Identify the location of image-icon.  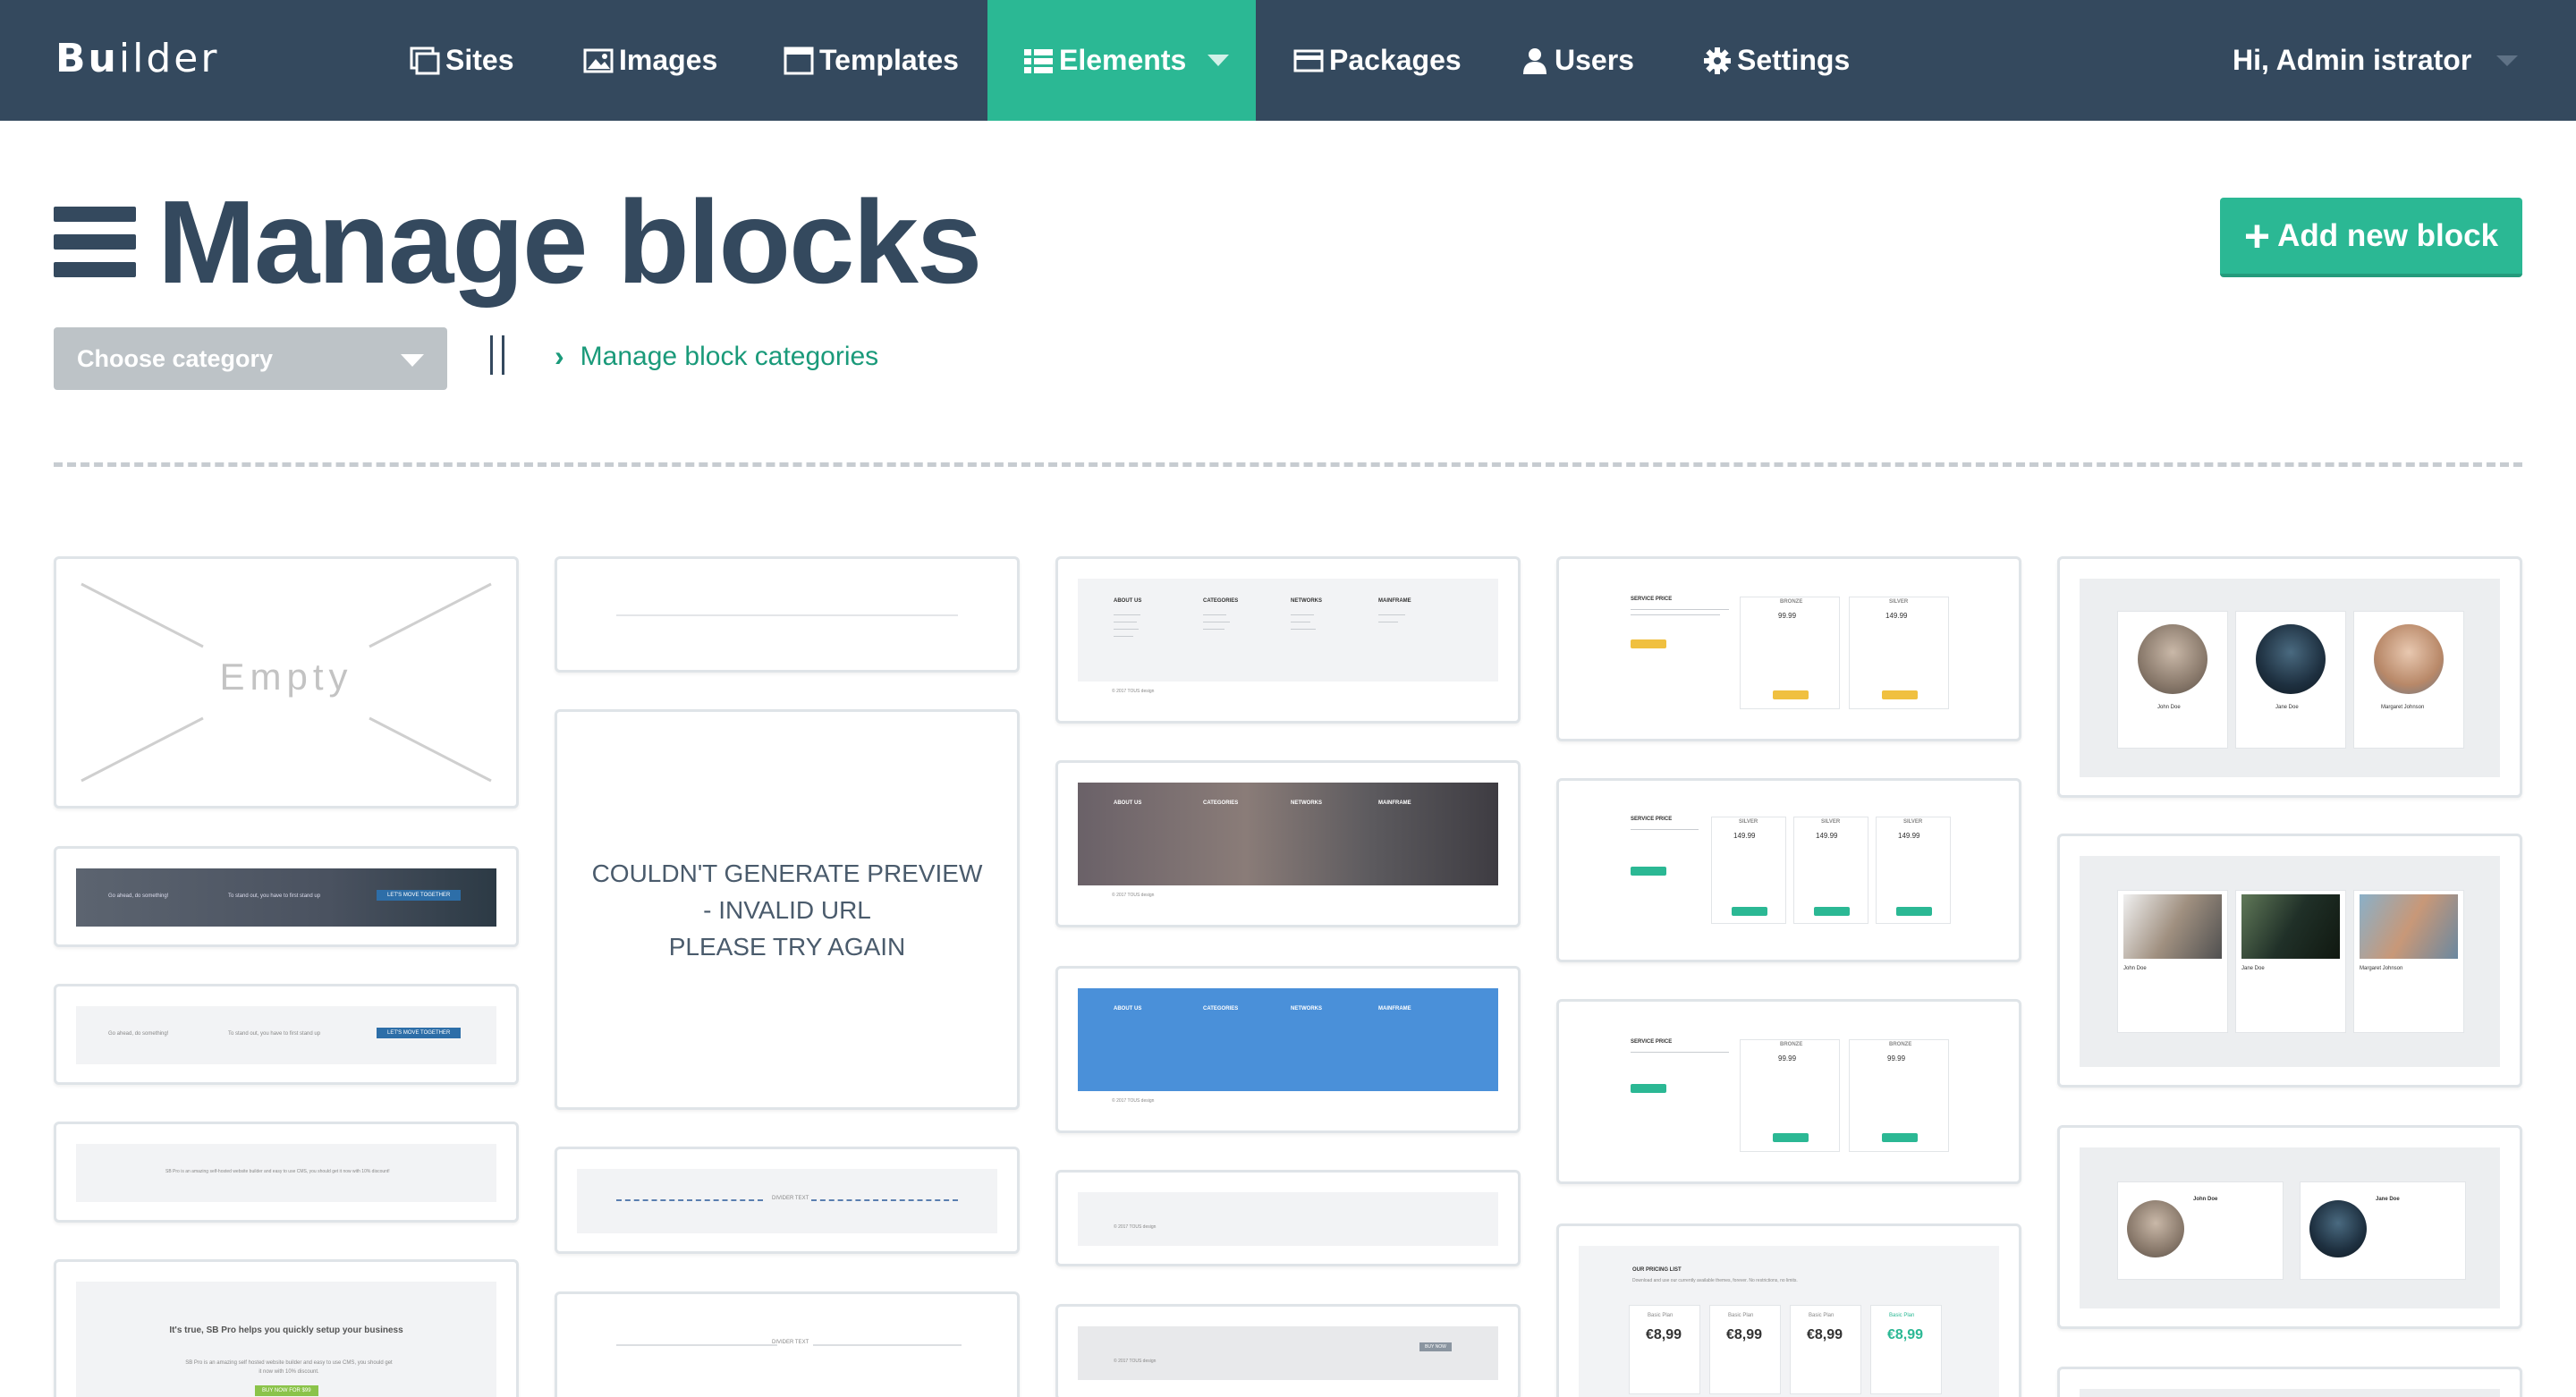
(598, 60).